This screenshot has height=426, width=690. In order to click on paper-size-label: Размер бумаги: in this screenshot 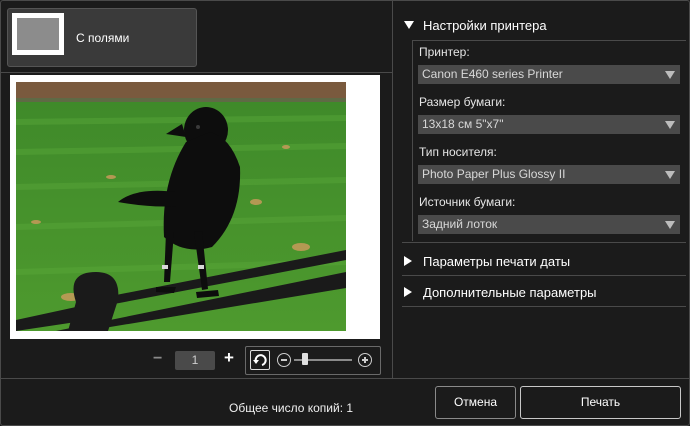, I will do `click(462, 102)`.